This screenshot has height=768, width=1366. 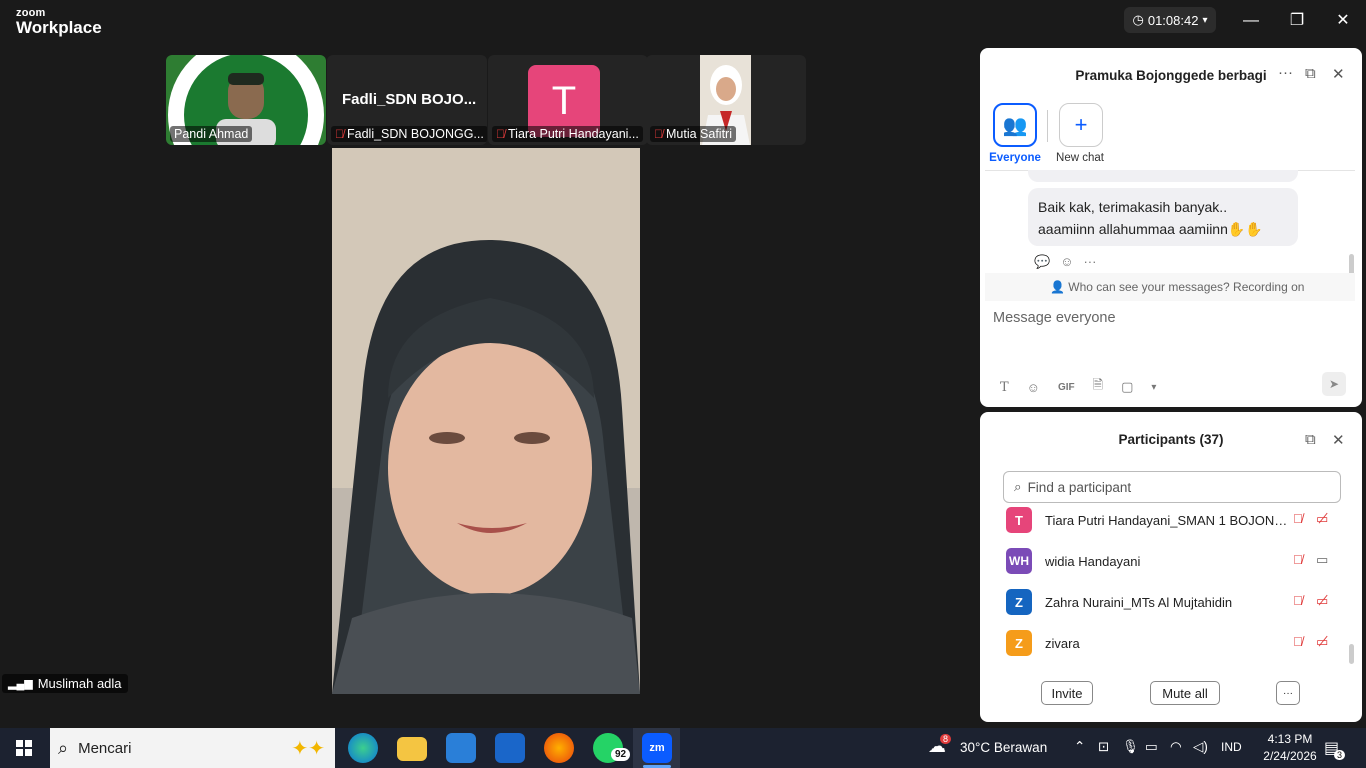 What do you see at coordinates (699, 134) in the screenshot?
I see `participant-name: Mutia Safitri` at bounding box center [699, 134].